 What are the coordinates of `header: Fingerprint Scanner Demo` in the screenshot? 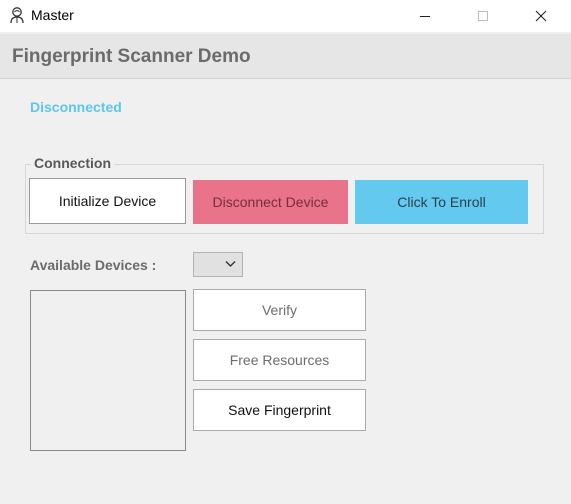 It's located at (285, 56).